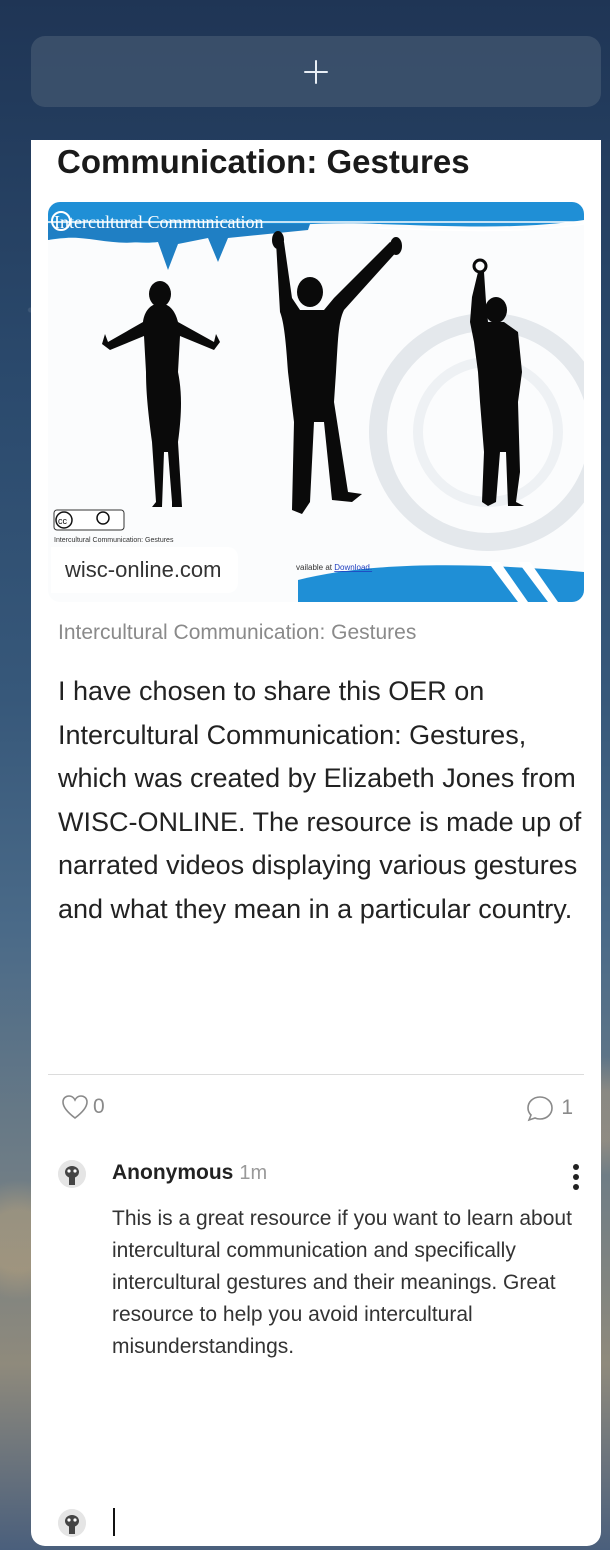 The image size is (610, 1550). What do you see at coordinates (318, 1526) in the screenshot?
I see `reply-input` at bounding box center [318, 1526].